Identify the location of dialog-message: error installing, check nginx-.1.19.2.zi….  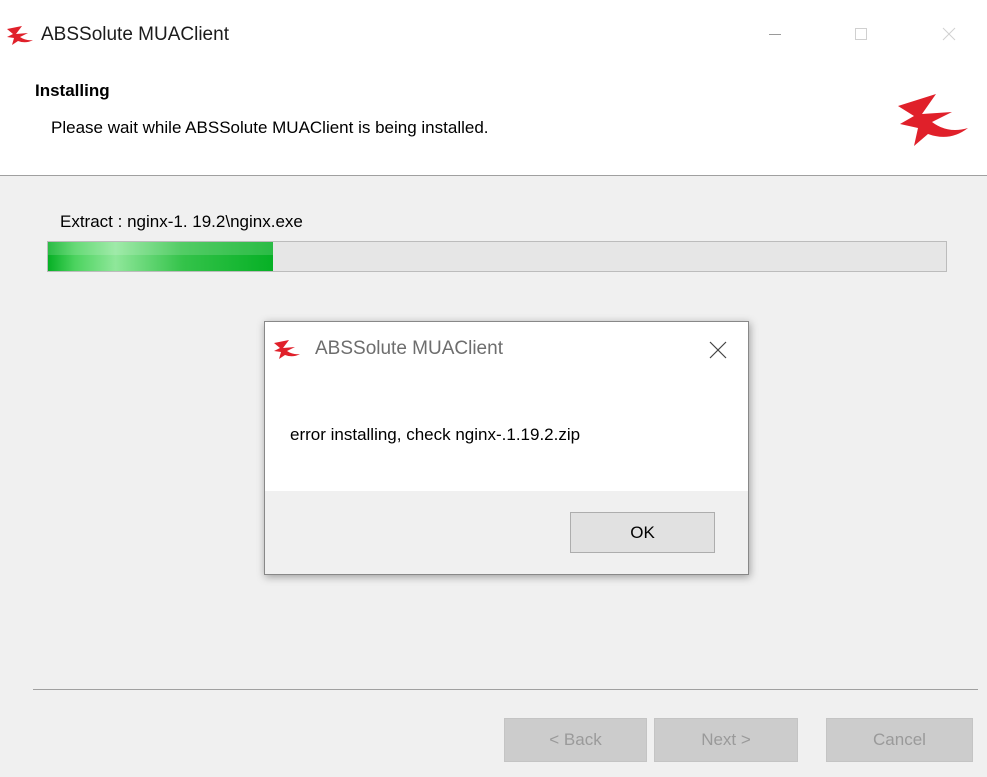
(435, 434).